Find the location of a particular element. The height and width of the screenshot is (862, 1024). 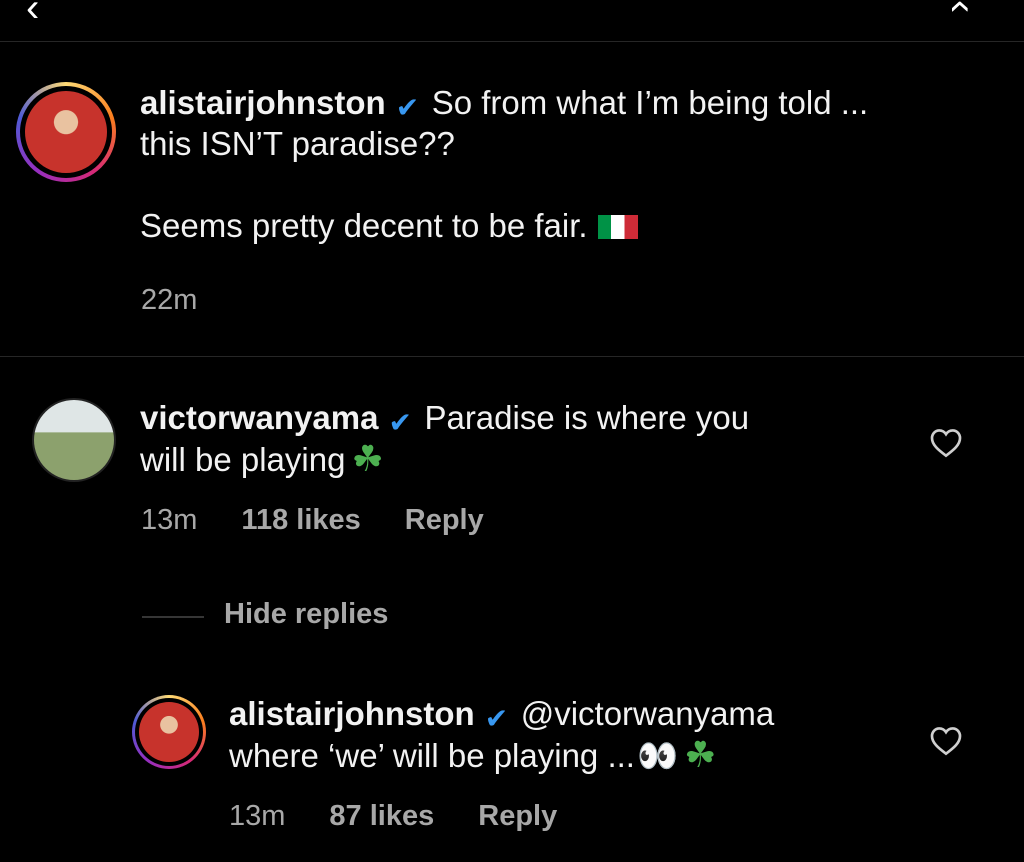

post-time: 22m is located at coordinates (169, 300).